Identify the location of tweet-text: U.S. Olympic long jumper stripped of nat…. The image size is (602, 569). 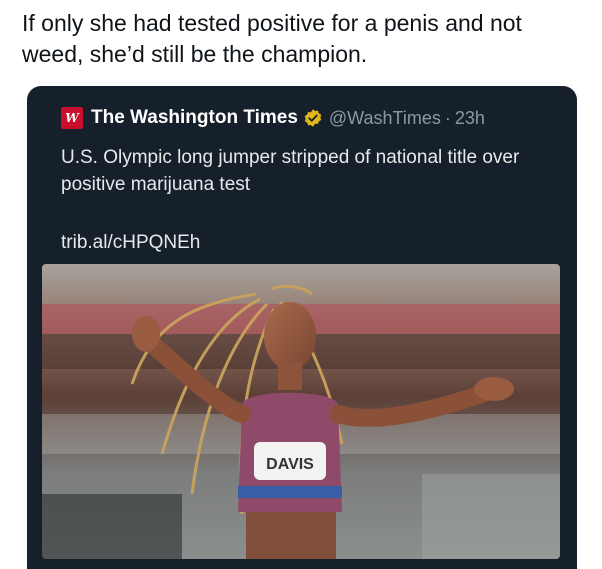
(290, 171).